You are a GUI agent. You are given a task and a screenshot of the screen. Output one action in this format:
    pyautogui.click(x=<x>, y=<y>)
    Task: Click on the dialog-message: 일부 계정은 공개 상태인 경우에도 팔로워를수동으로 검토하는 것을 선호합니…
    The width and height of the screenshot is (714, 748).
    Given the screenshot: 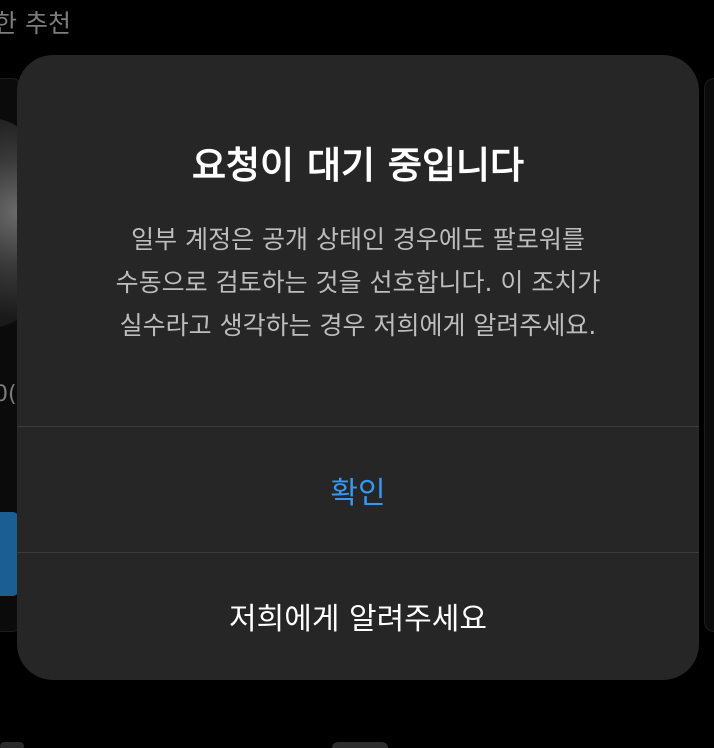 What is the action you would take?
    pyautogui.click(x=358, y=282)
    